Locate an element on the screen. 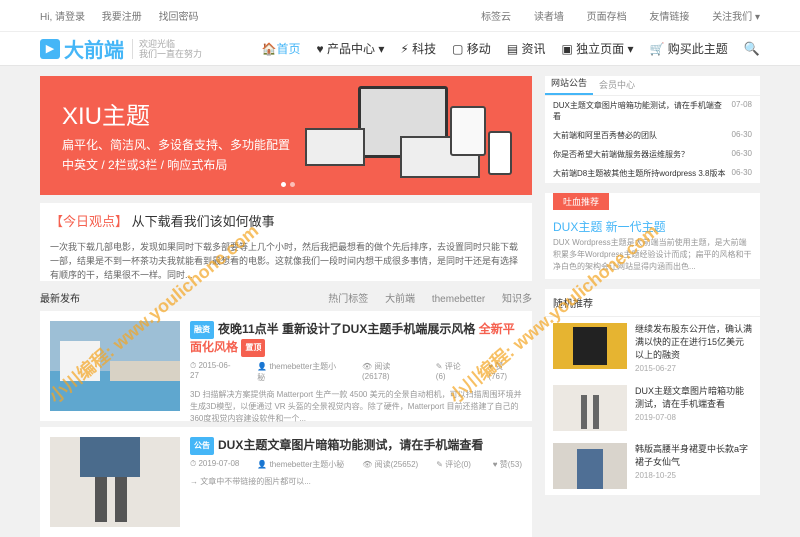 The image size is (800, 537). play-icon: ▶ is located at coordinates (50, 48).